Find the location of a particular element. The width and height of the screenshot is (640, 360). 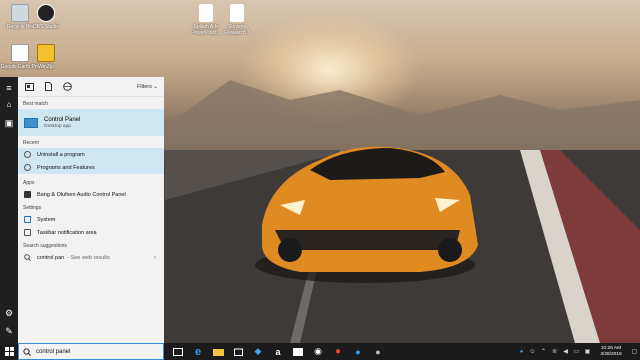

tab-web is located at coordinates (67, 87).